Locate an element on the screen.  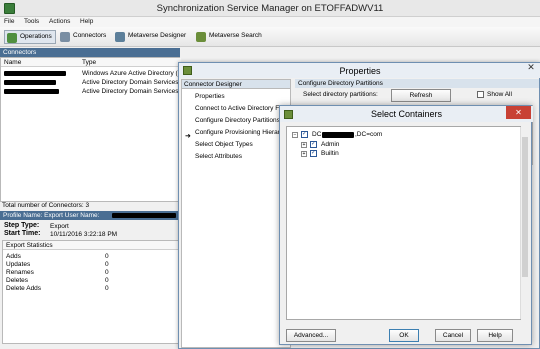
select-containers-title: Select Containers is located at coordinates (406, 114).